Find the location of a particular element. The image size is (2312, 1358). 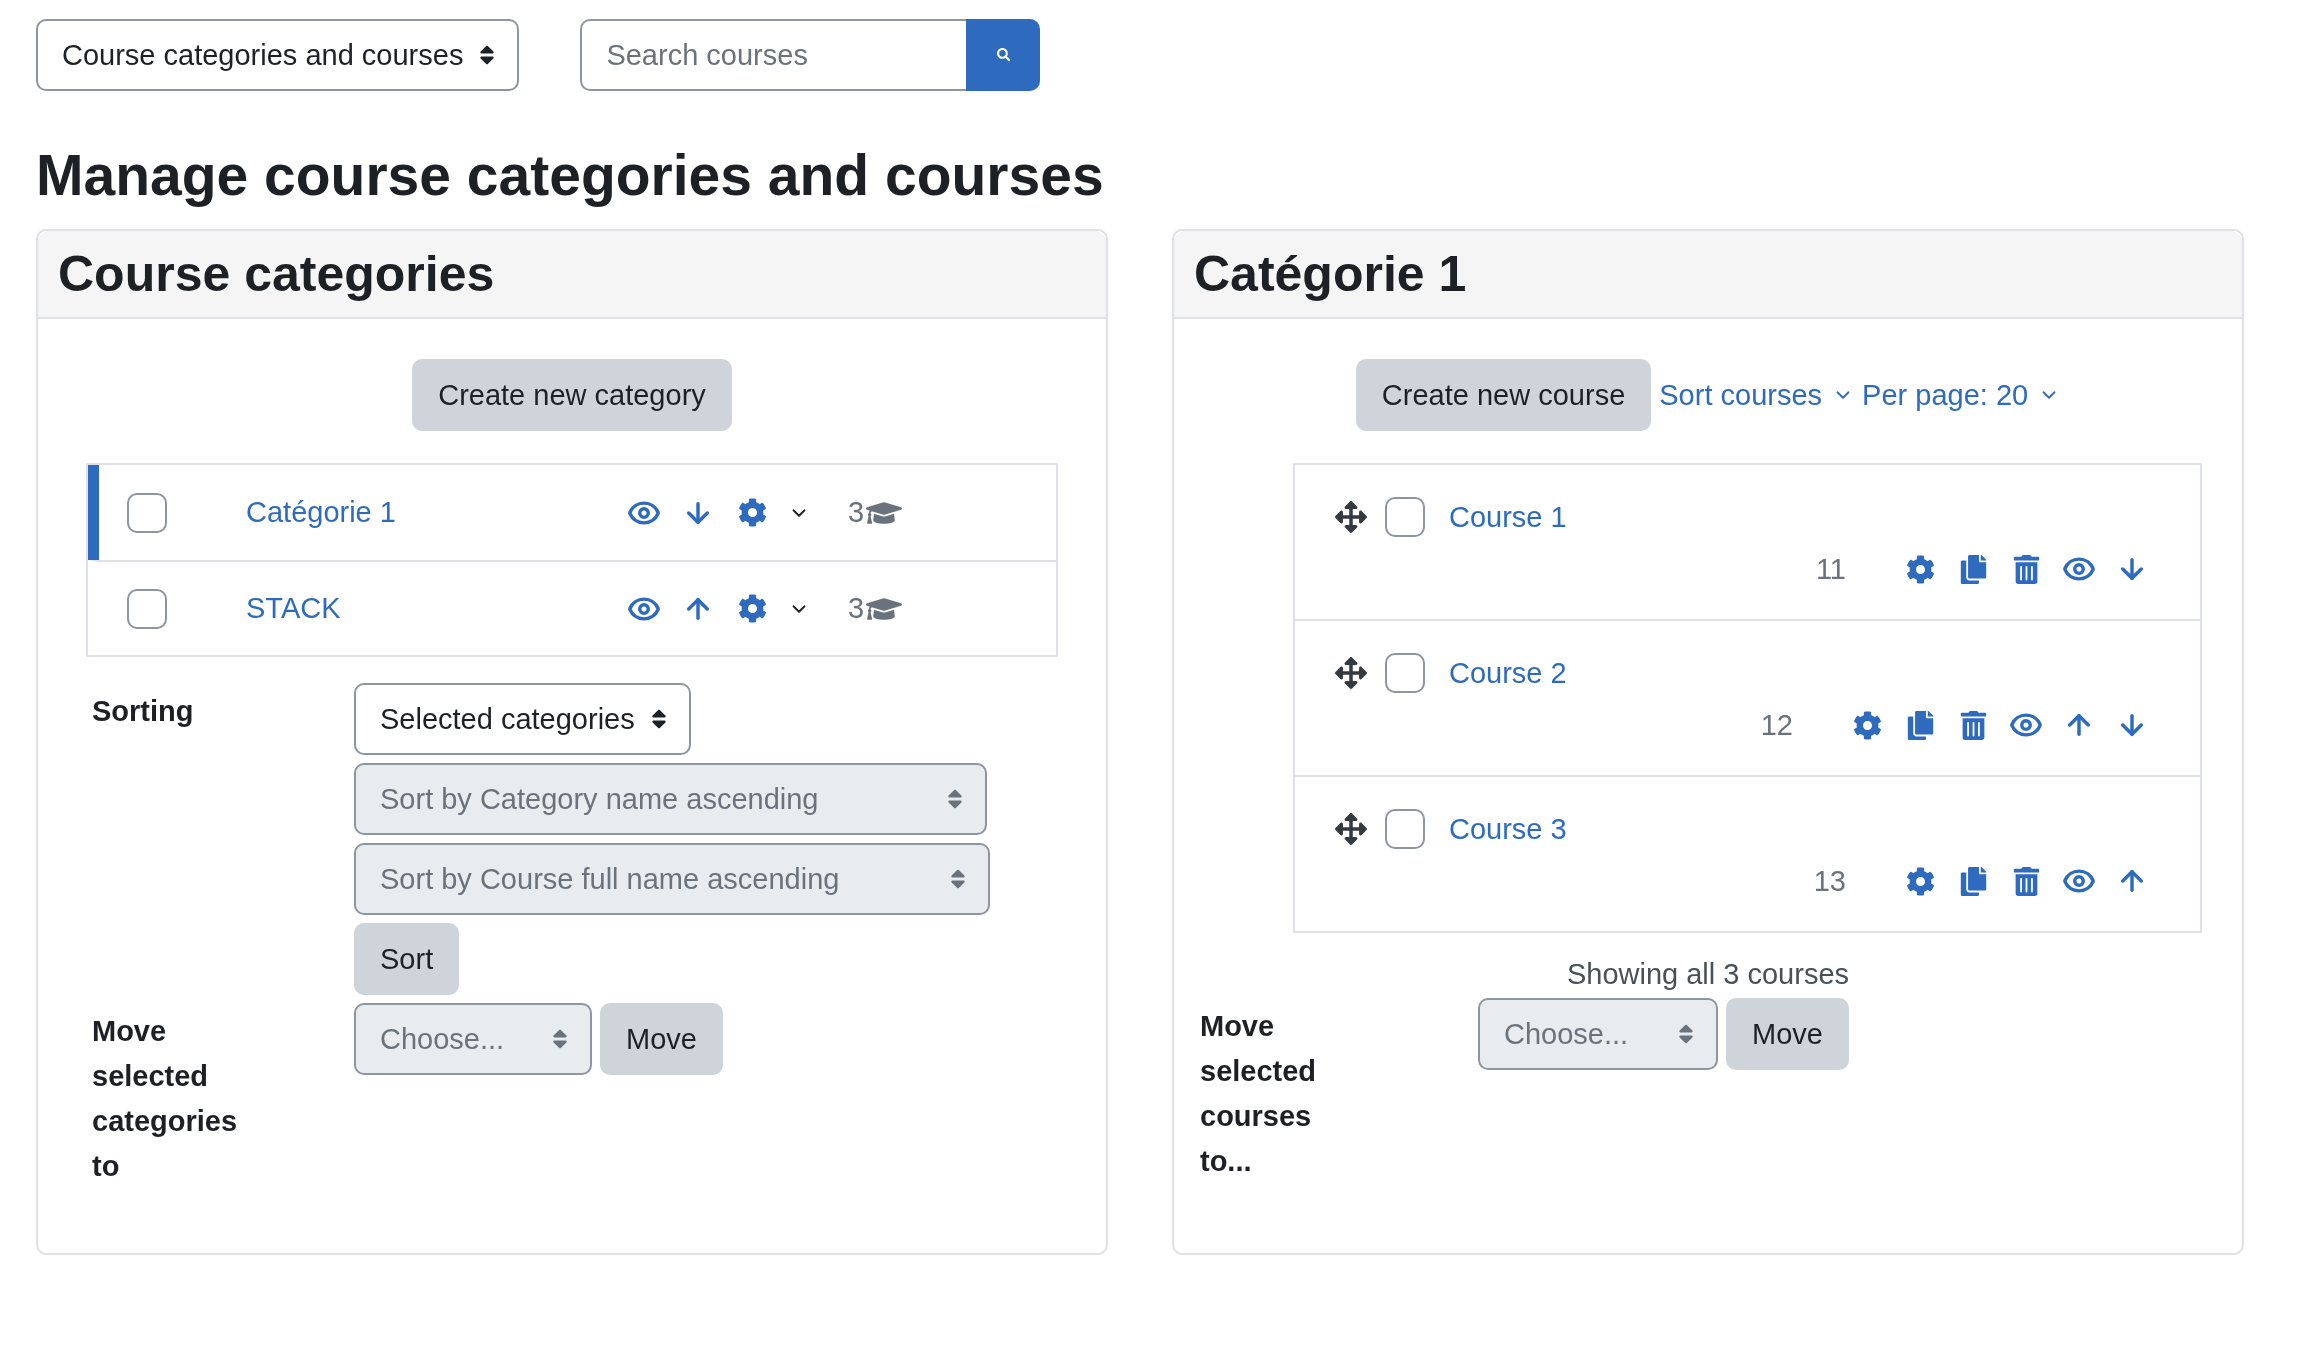

search-field: Search courses is located at coordinates (773, 55).